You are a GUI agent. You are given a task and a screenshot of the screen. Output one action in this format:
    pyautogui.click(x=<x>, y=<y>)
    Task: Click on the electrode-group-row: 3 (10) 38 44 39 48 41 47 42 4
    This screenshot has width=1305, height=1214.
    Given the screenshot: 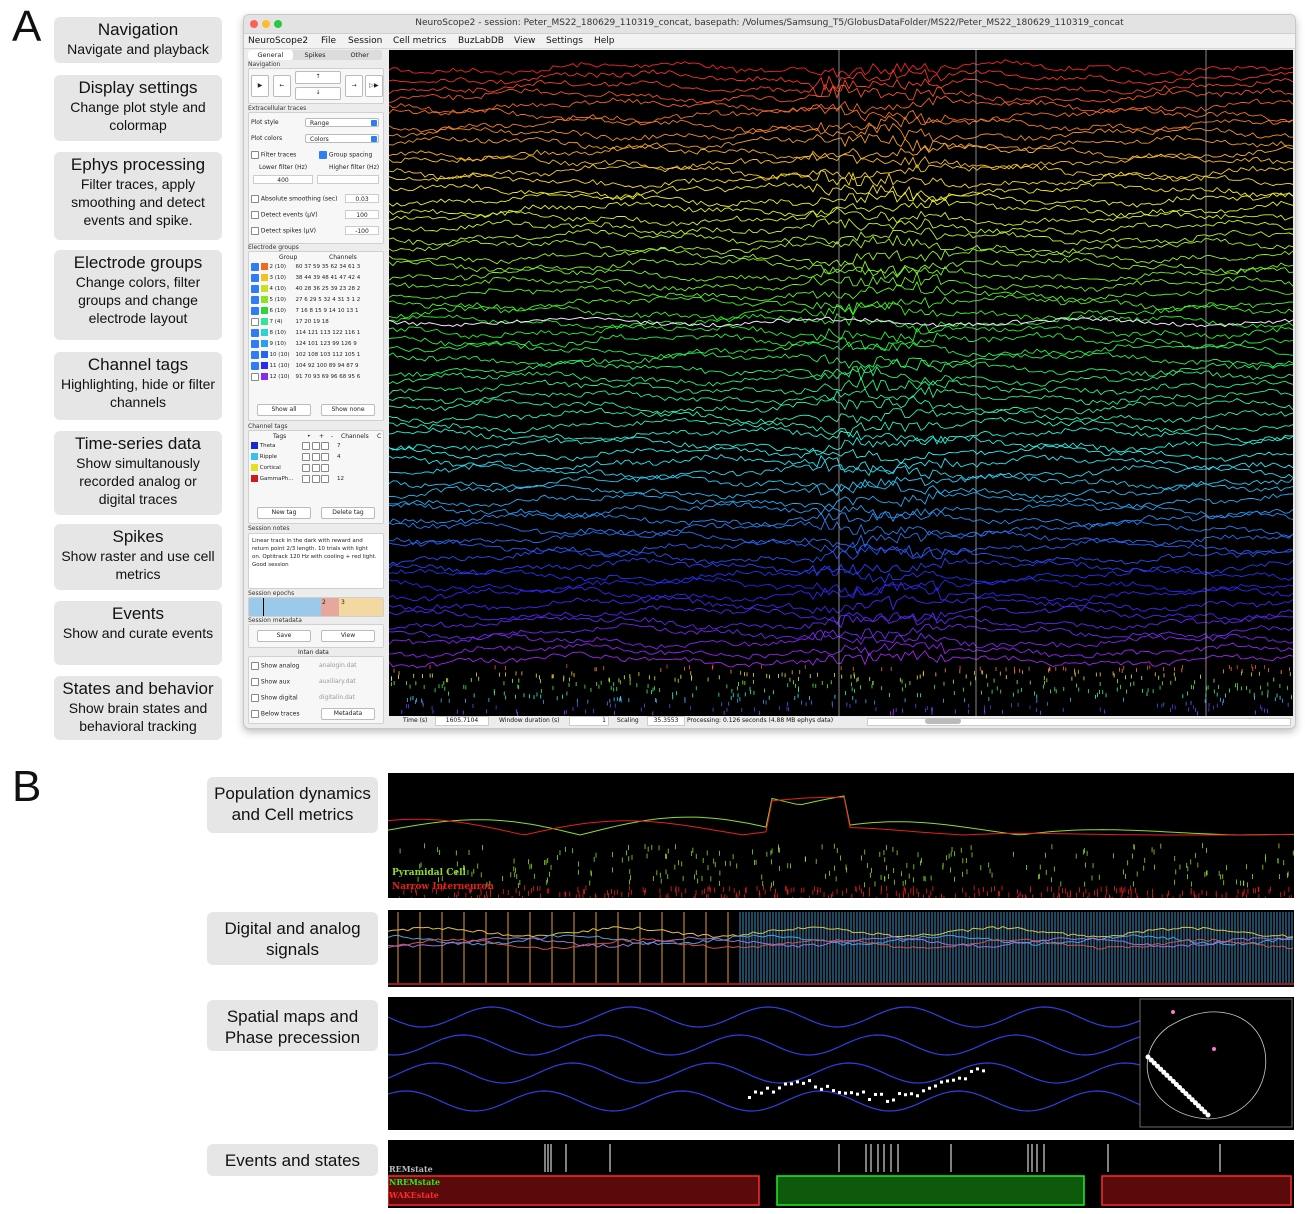 What is the action you would take?
    pyautogui.click(x=317, y=278)
    